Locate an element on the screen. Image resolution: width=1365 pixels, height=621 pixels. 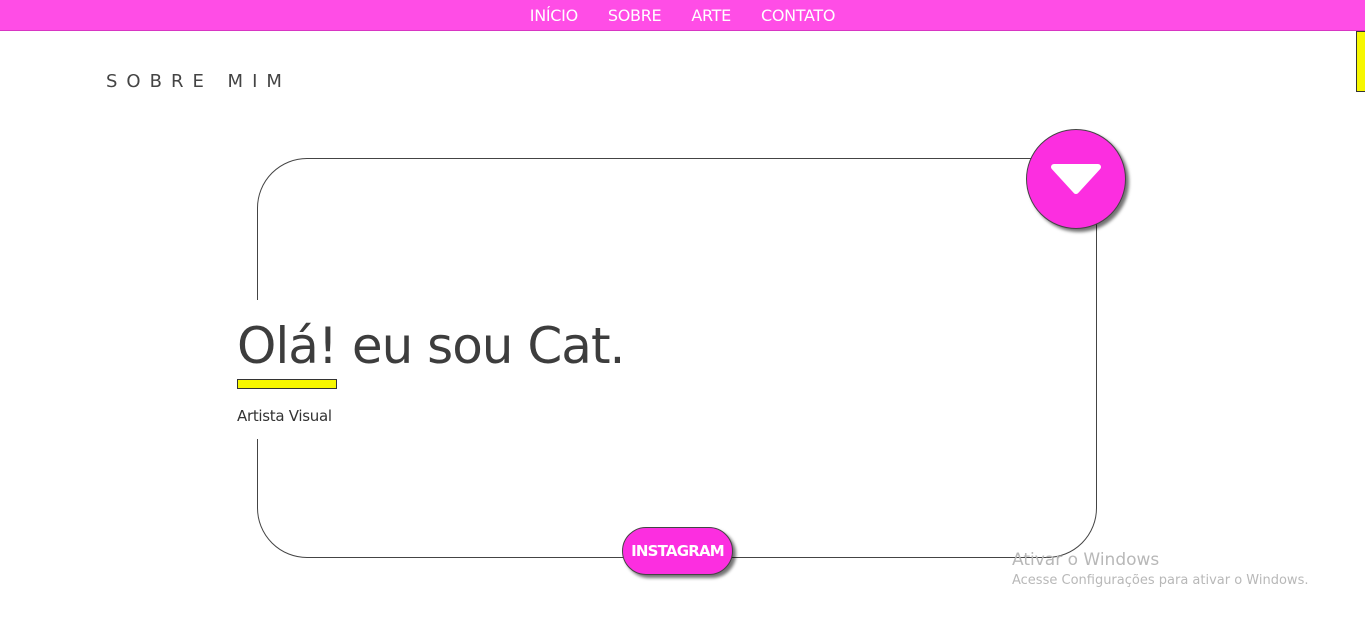
chevron-down-icon is located at coordinates (1076, 179).